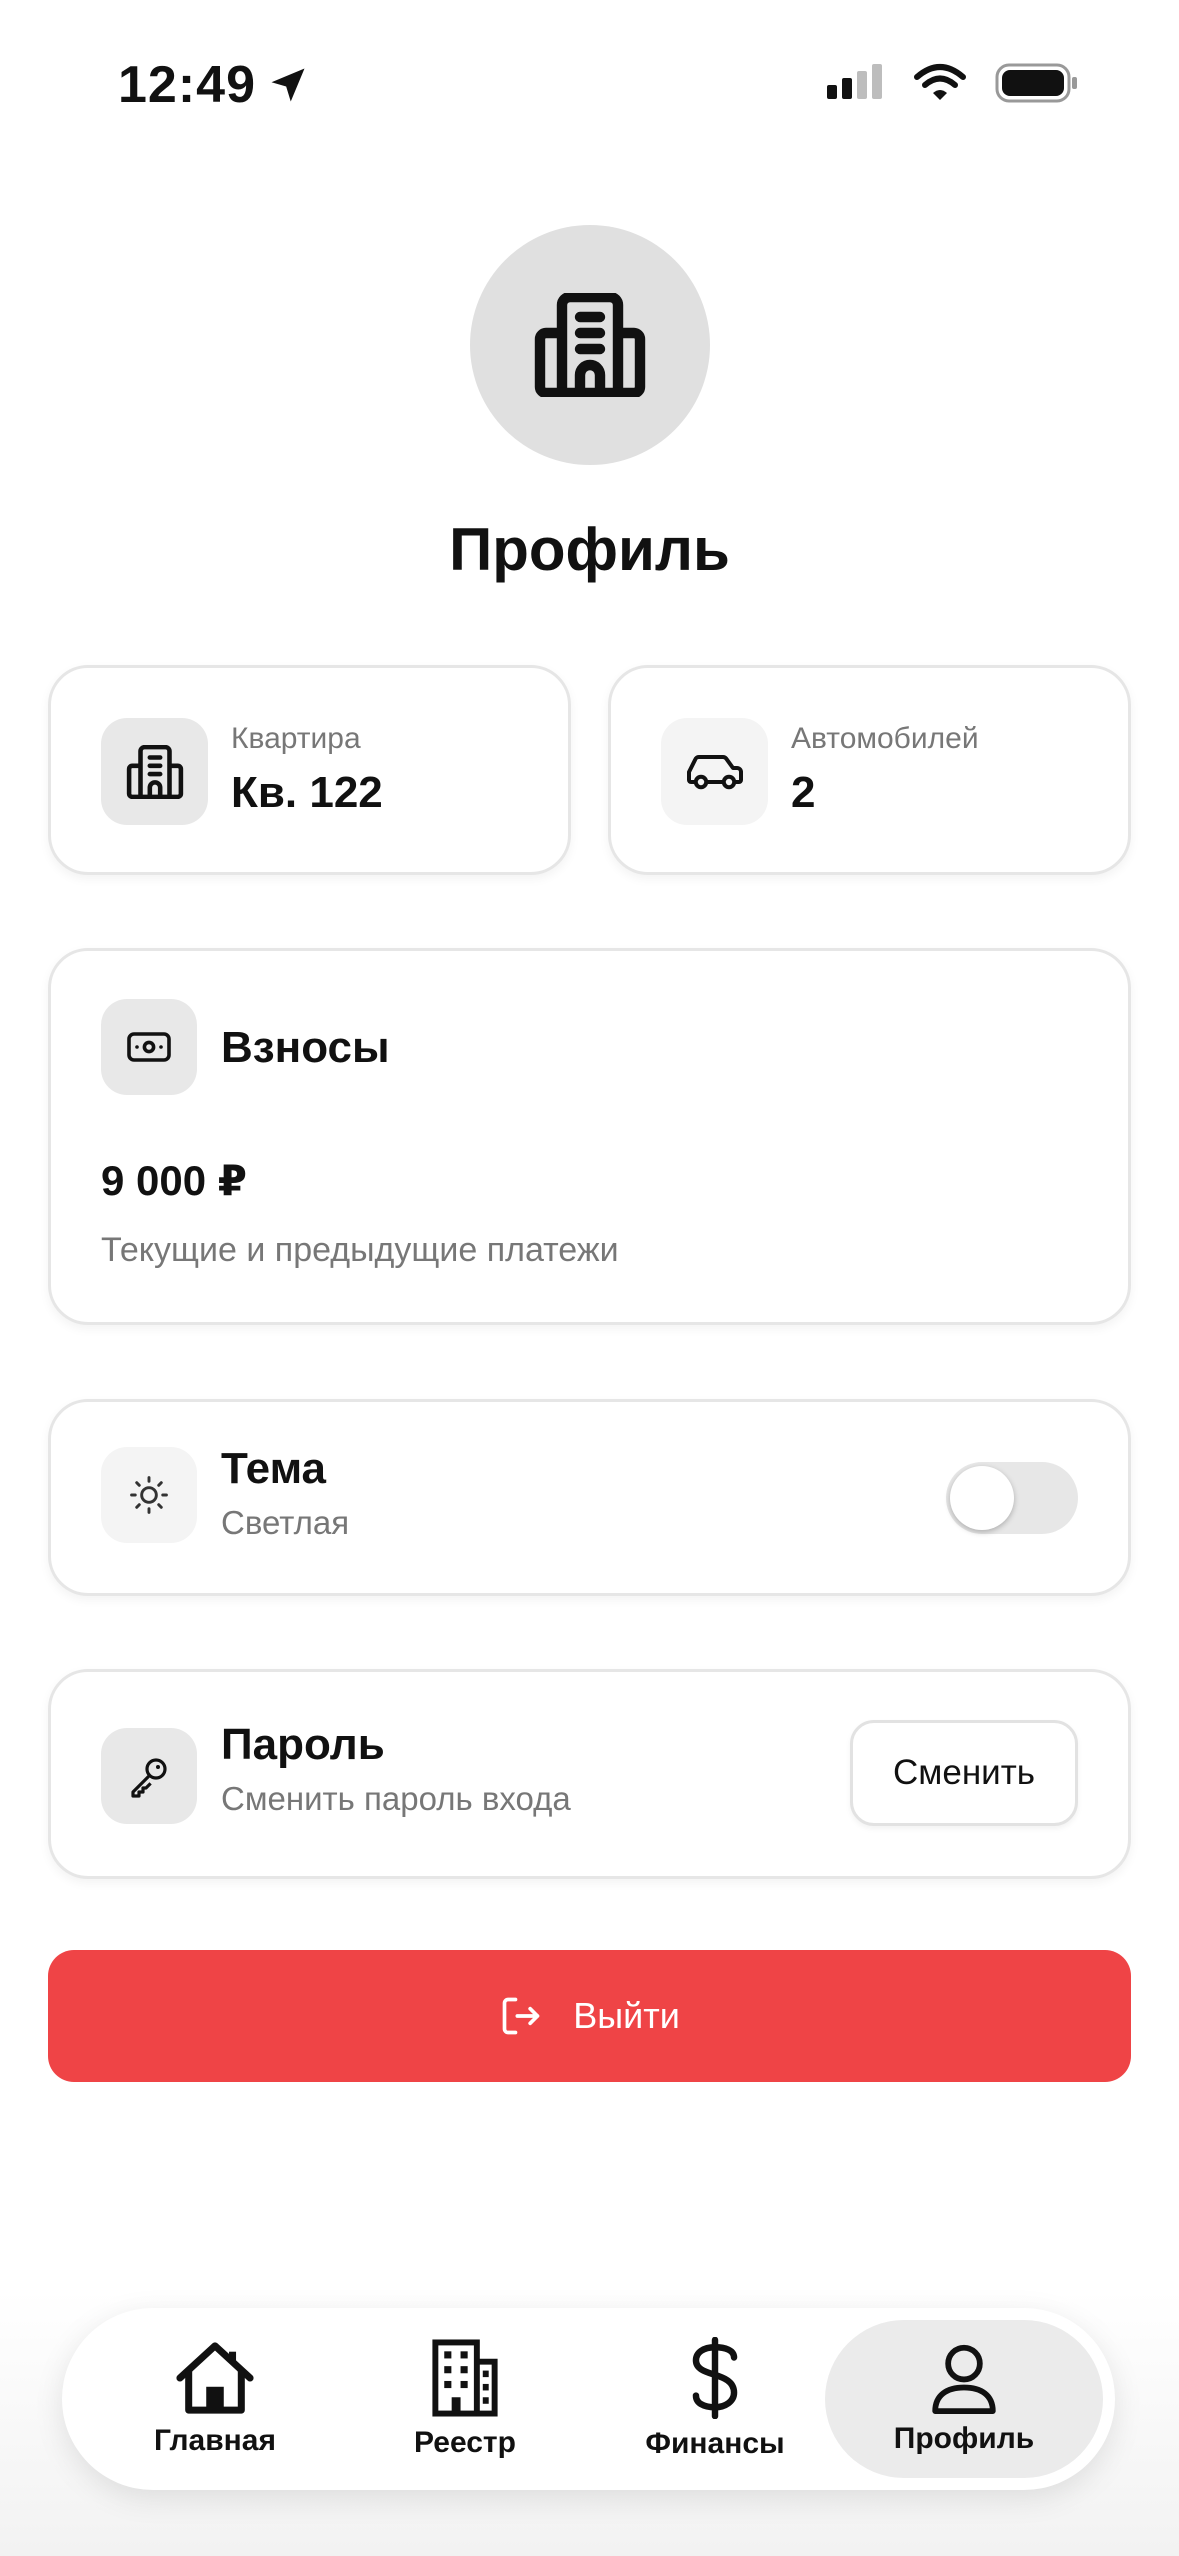 The width and height of the screenshot is (1179, 2556). What do you see at coordinates (964, 2379) in the screenshot?
I see `user-icon` at bounding box center [964, 2379].